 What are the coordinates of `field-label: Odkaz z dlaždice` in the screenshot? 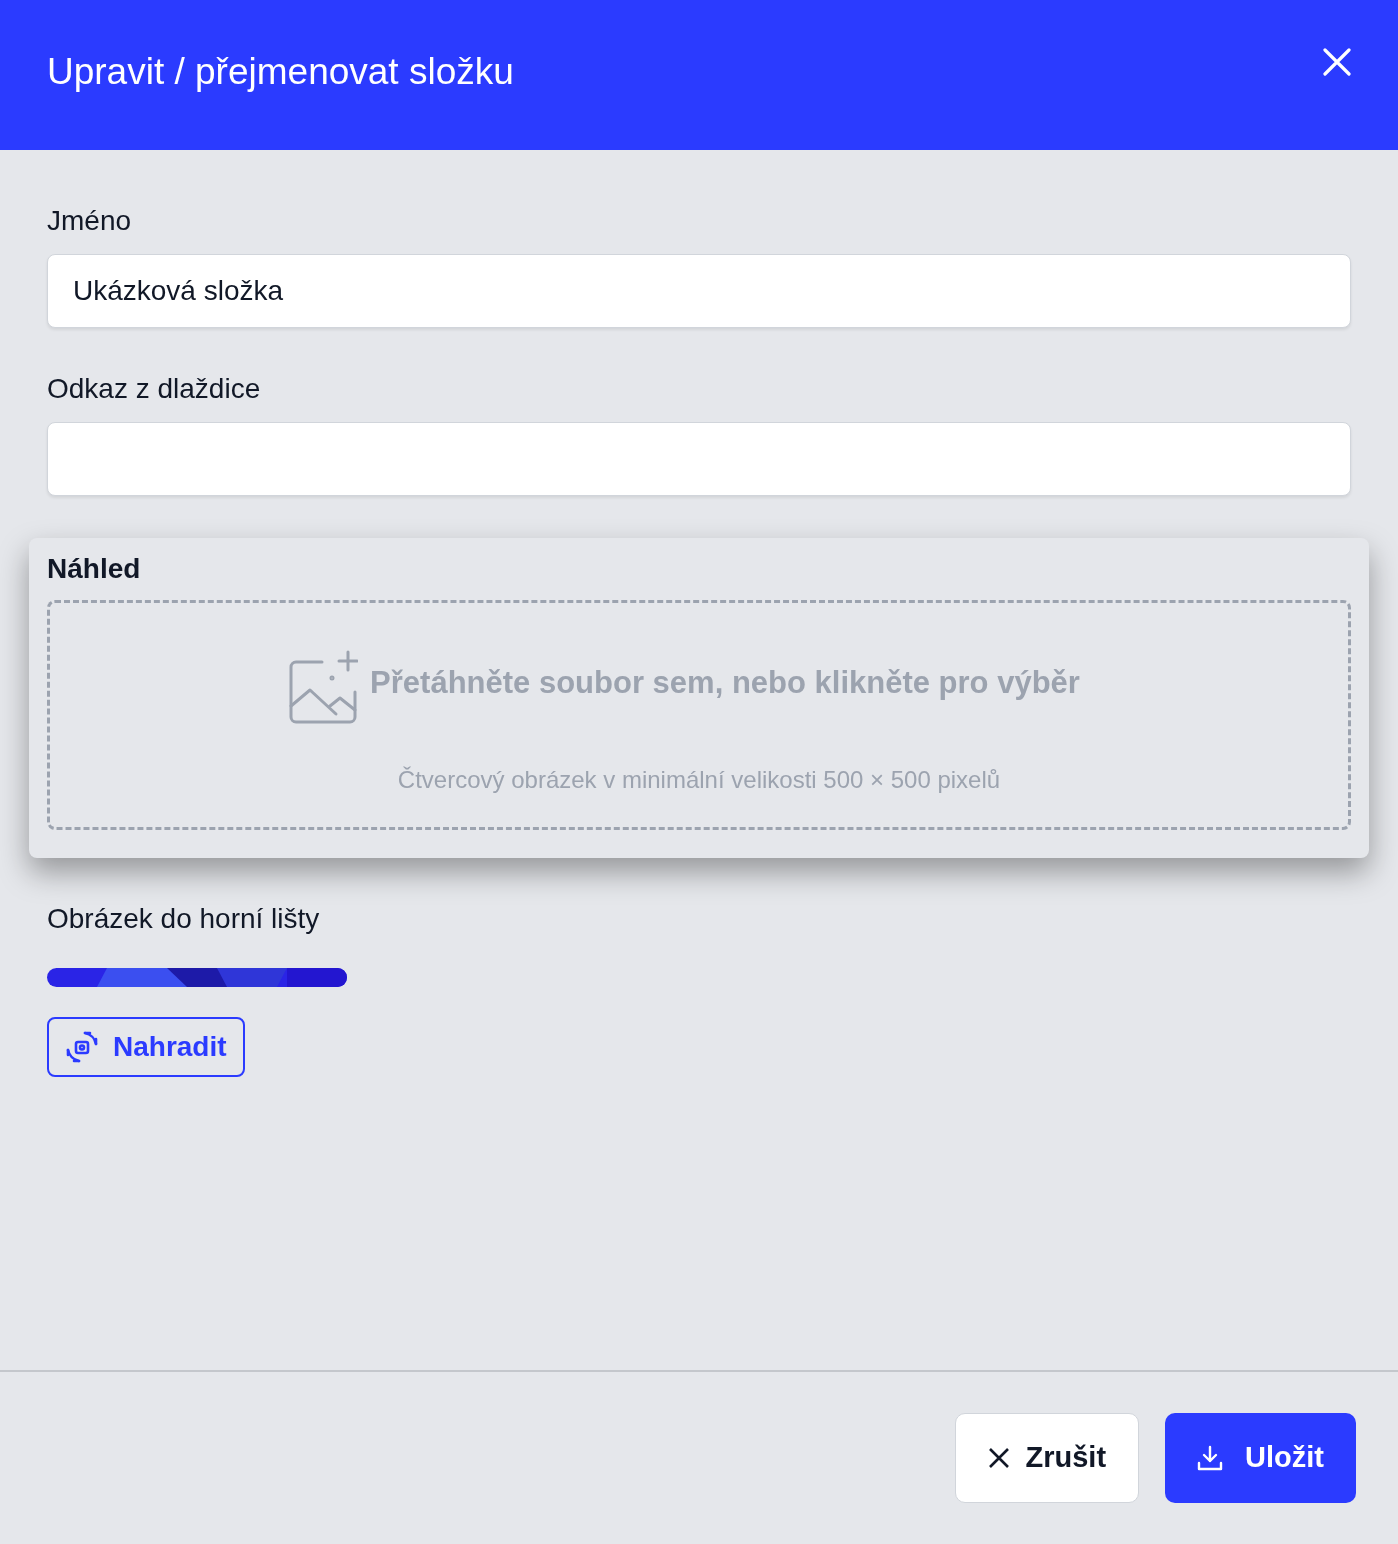 It's located at (154, 389).